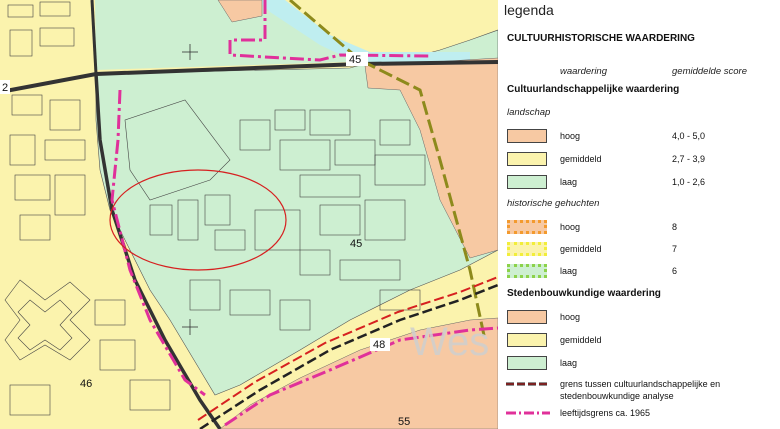 The width and height of the screenshot is (780, 429). Describe the element at coordinates (675, 271) in the screenshot. I see `score-gehuchten-laag: 6` at that location.